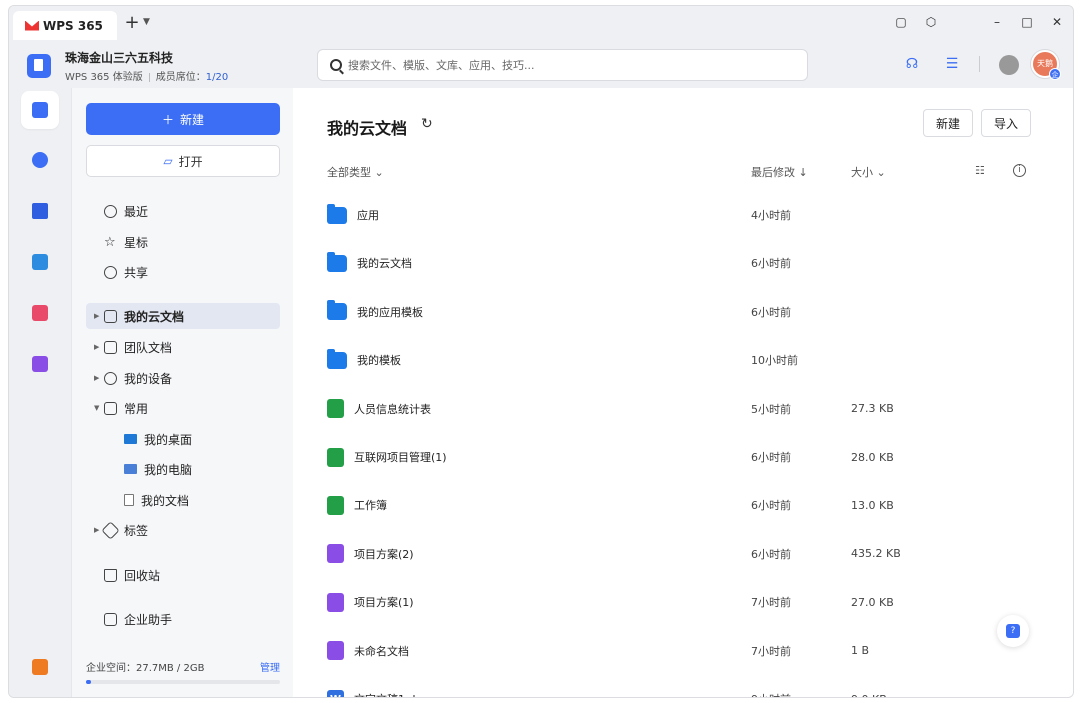  What do you see at coordinates (1006, 123) in the screenshot?
I see `import-button: 导入` at bounding box center [1006, 123].